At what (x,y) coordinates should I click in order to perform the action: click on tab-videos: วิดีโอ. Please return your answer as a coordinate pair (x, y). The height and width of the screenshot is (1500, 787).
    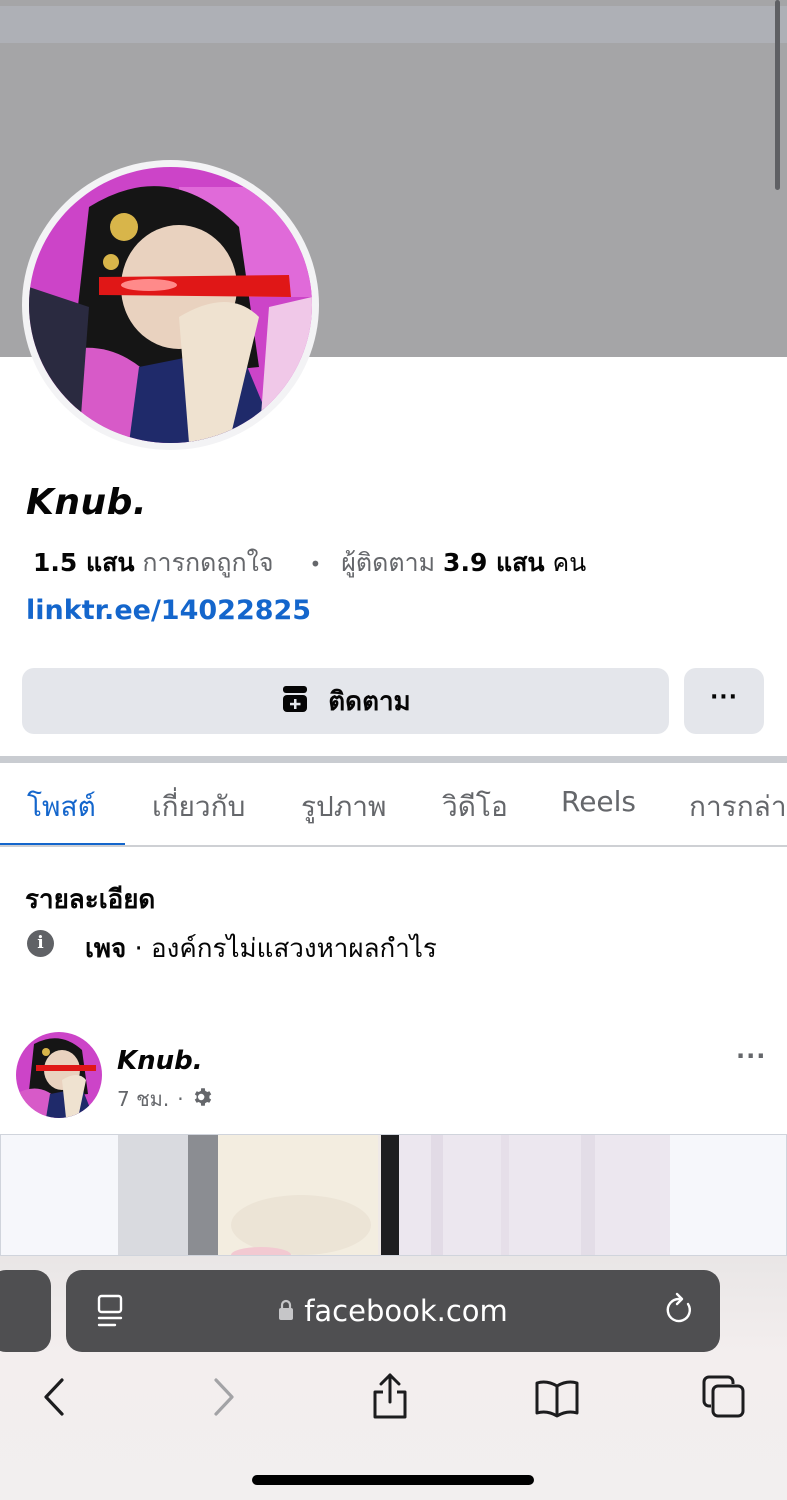
    Looking at the image, I should click on (475, 807).